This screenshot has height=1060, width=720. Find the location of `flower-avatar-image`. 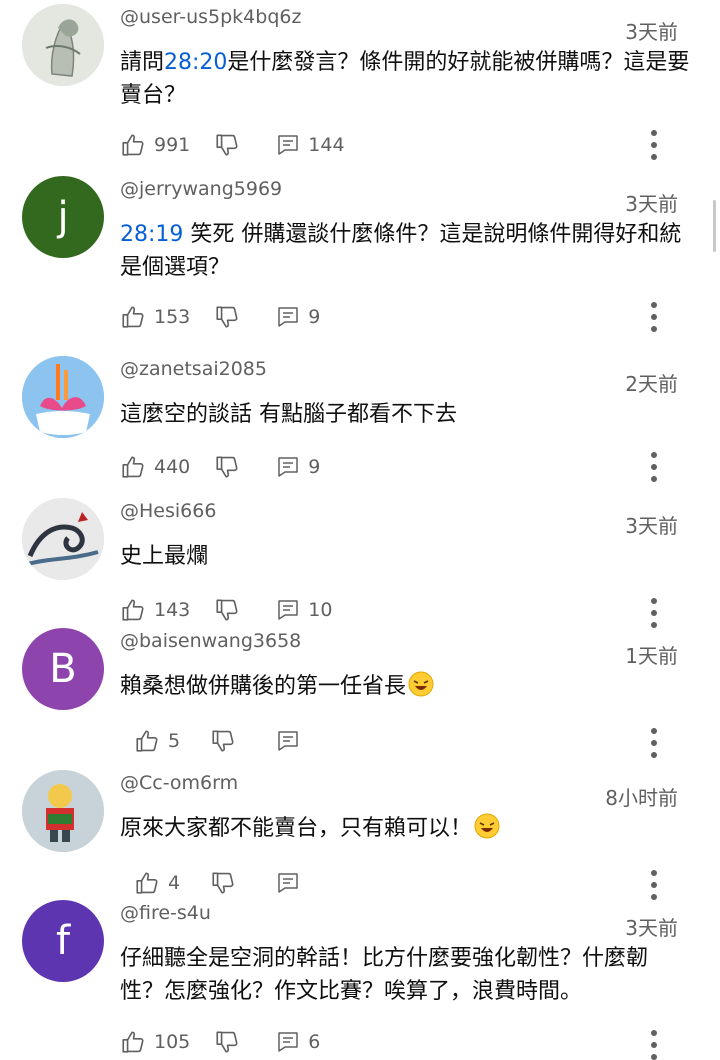

flower-avatar-image is located at coordinates (63, 397).